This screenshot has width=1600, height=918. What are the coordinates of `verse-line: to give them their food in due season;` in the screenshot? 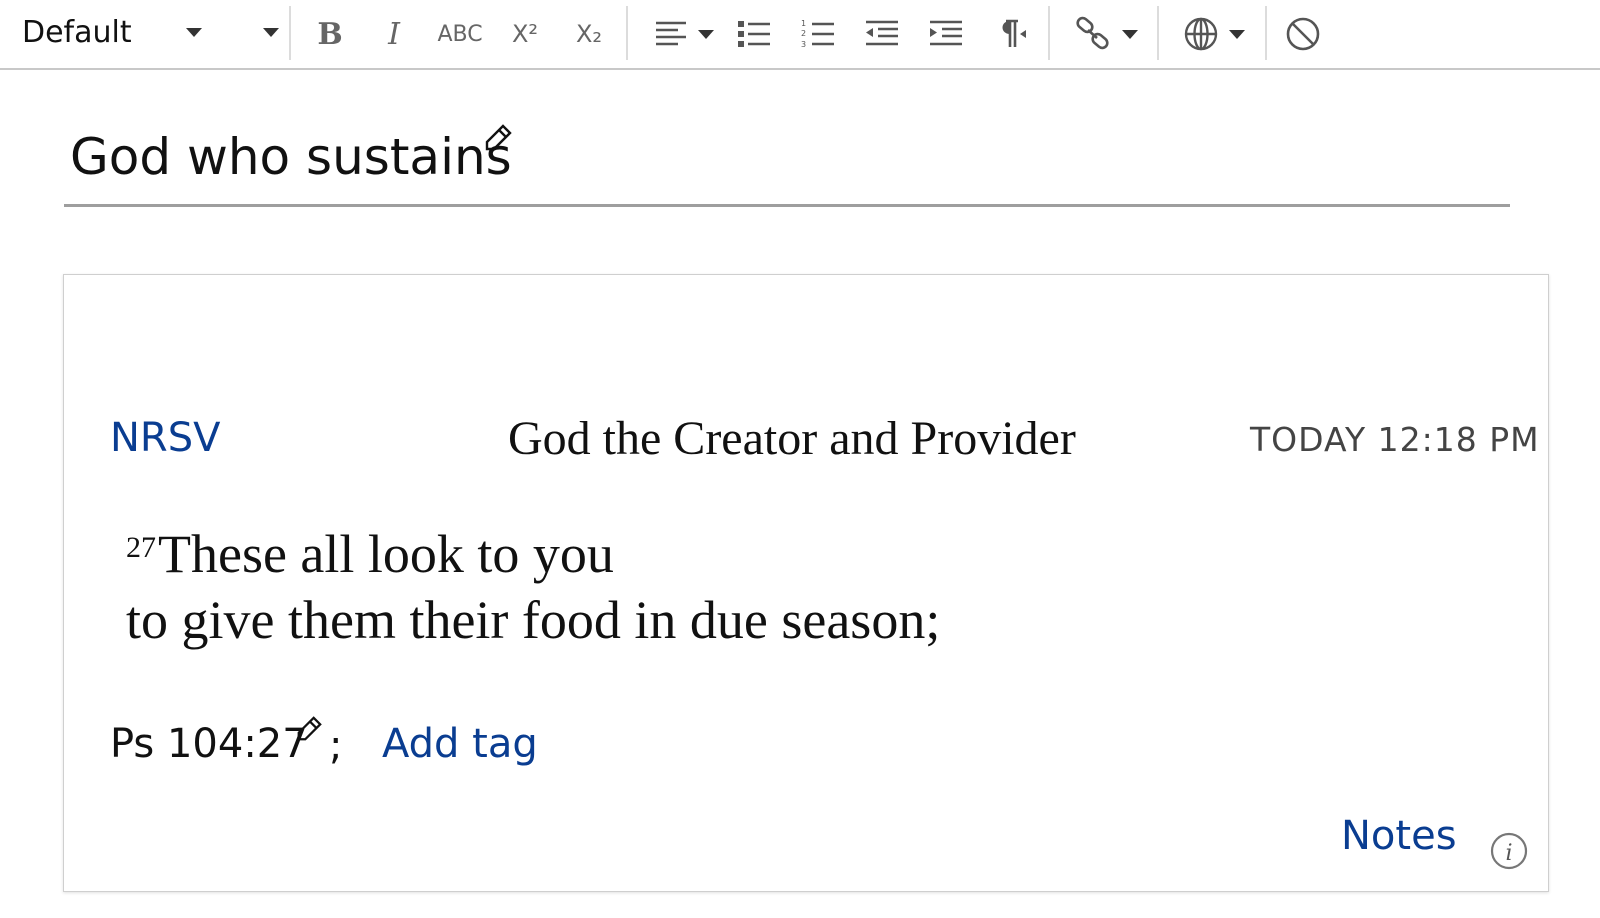 It's located at (533, 620).